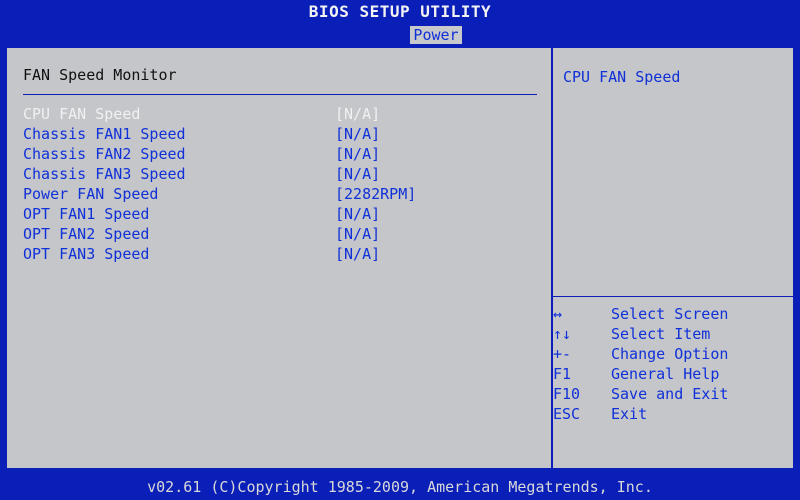 The width and height of the screenshot is (800, 500). What do you see at coordinates (104, 174) in the screenshot?
I see `fan-label: Chassis FAN3 Speed` at bounding box center [104, 174].